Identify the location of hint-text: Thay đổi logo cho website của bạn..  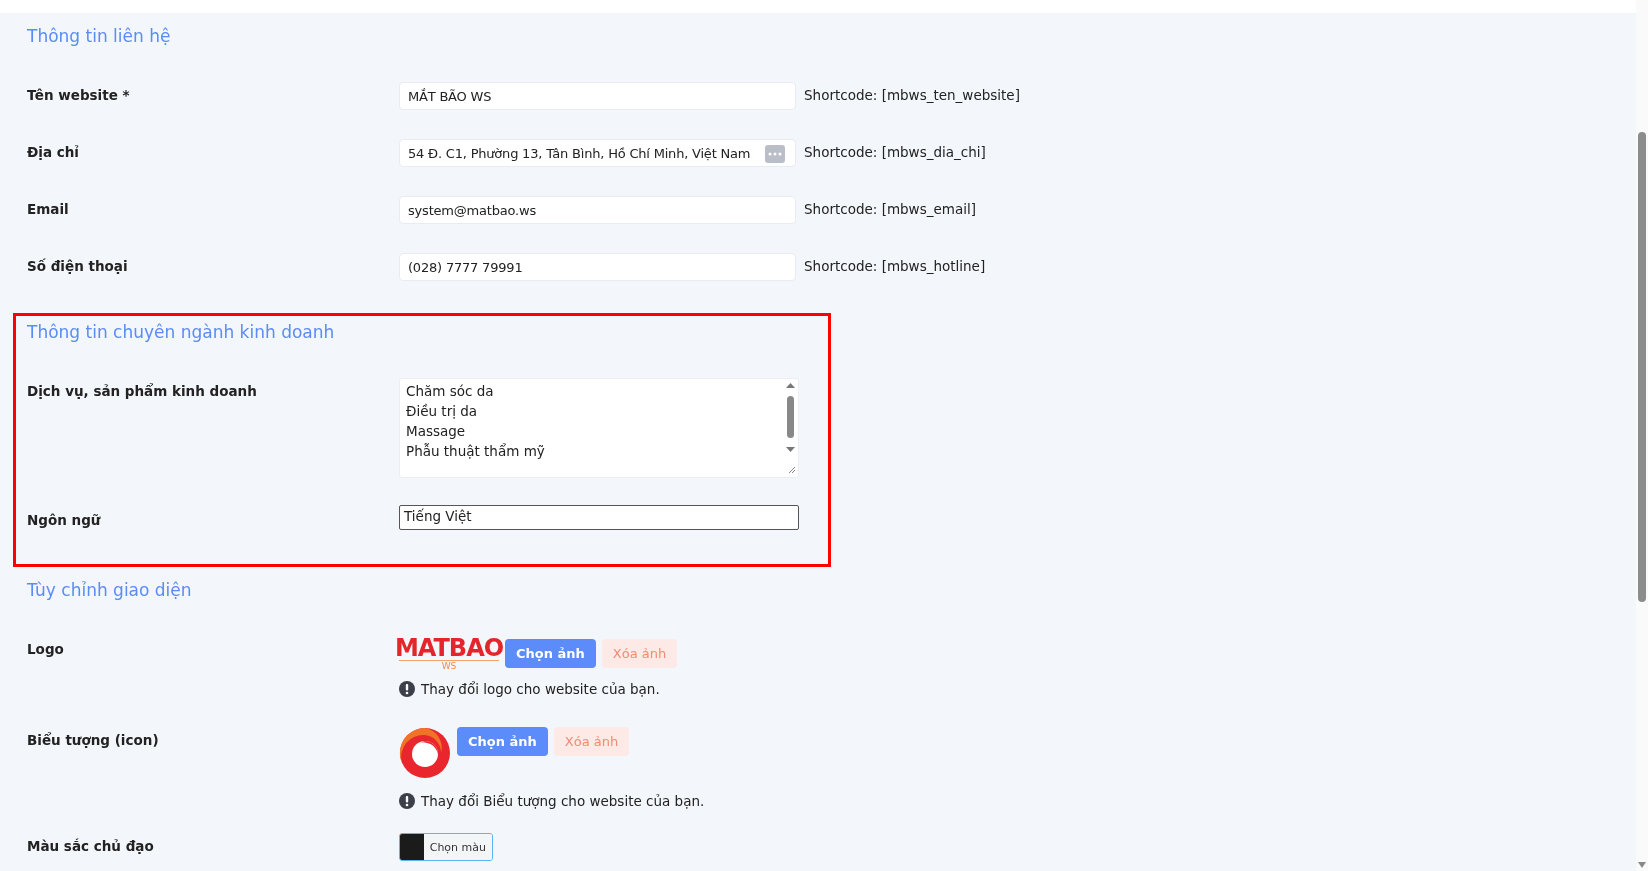
(540, 689).